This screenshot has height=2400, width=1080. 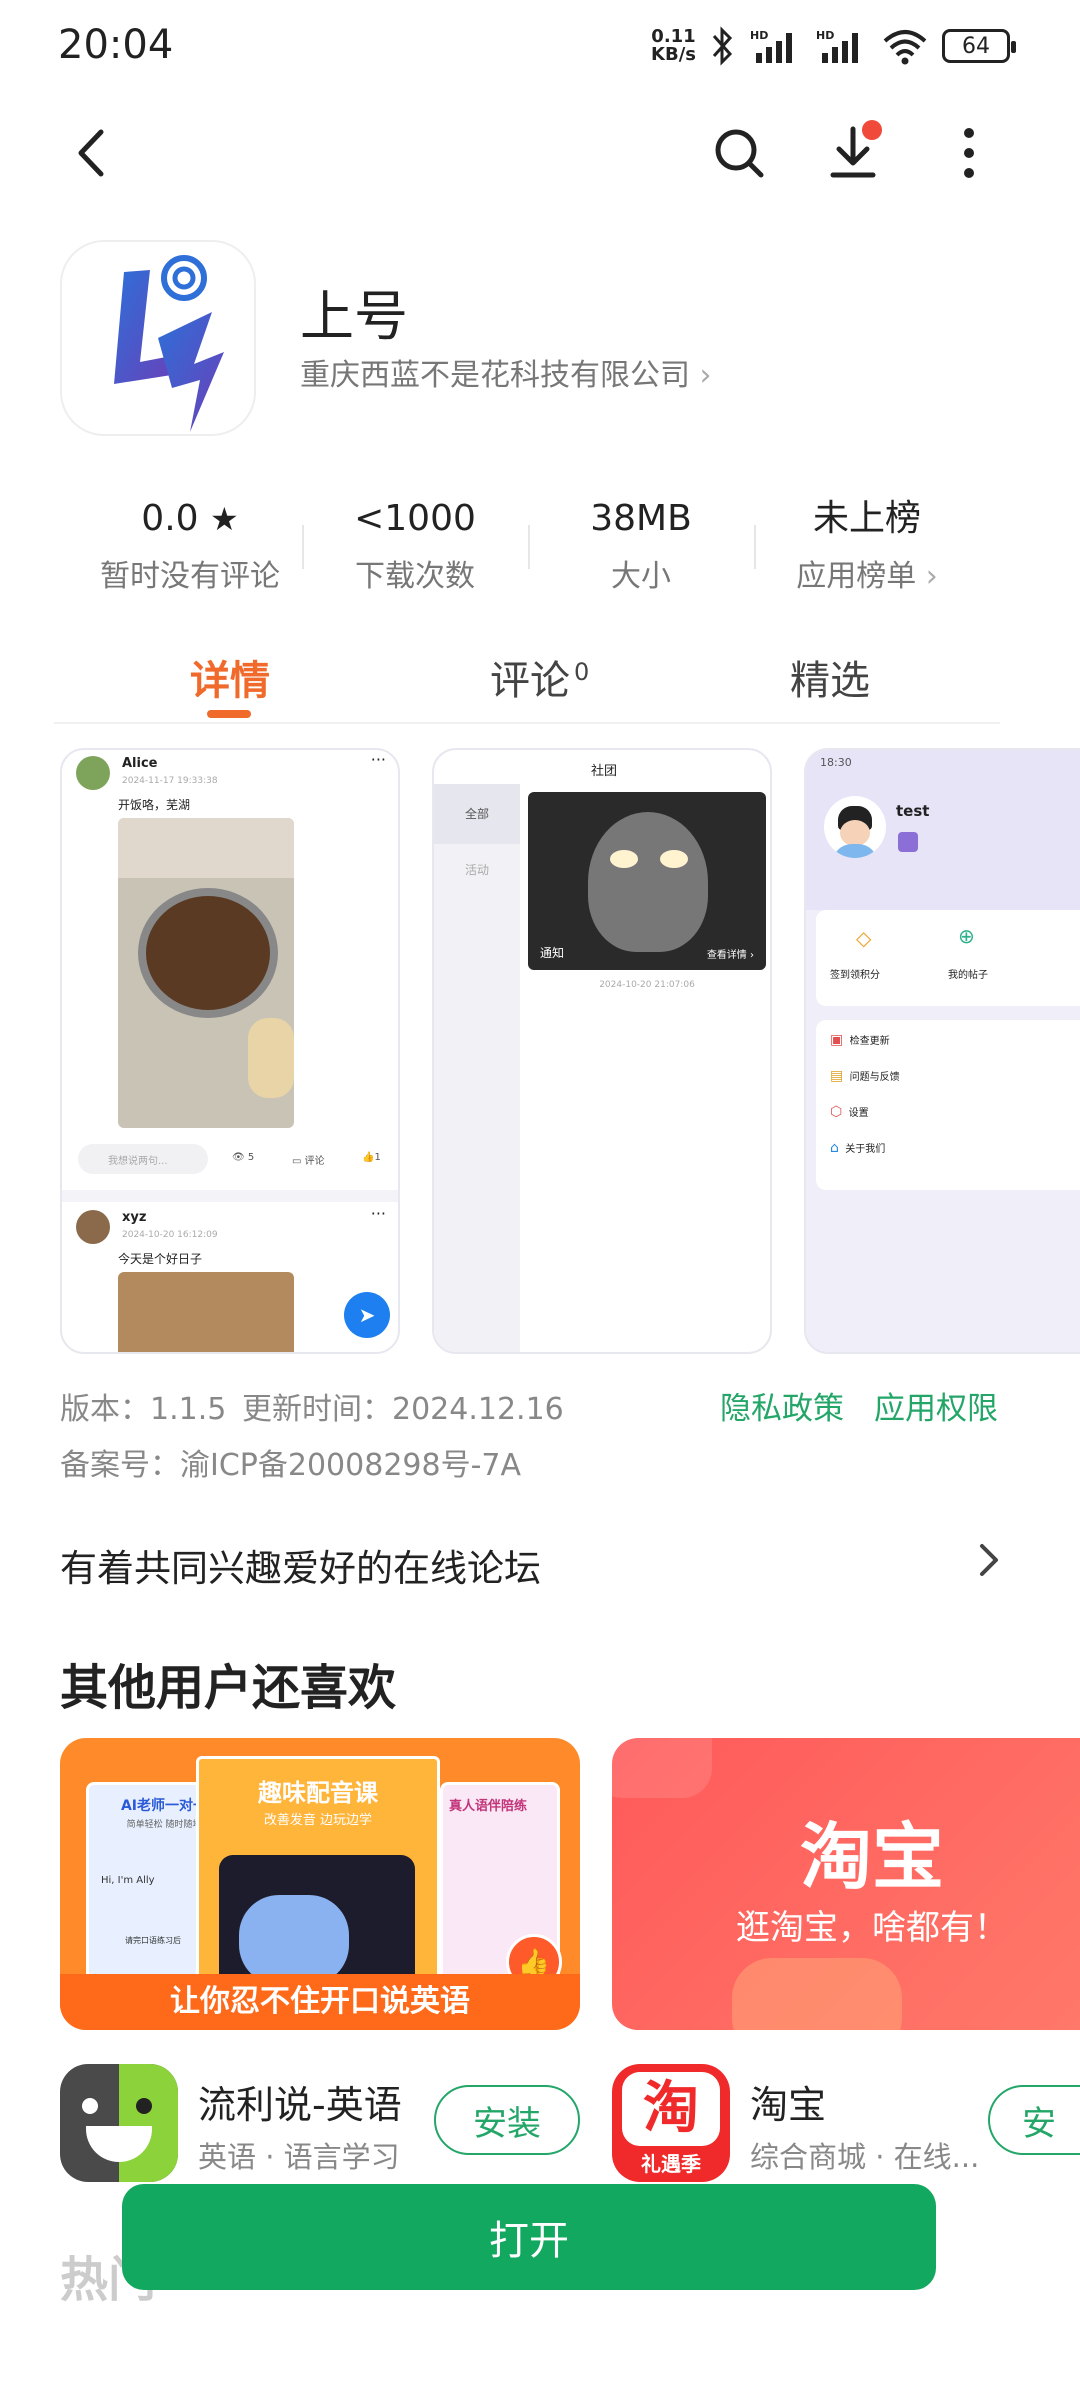 What do you see at coordinates (853, 153) in the screenshot?
I see `download-manager-button` at bounding box center [853, 153].